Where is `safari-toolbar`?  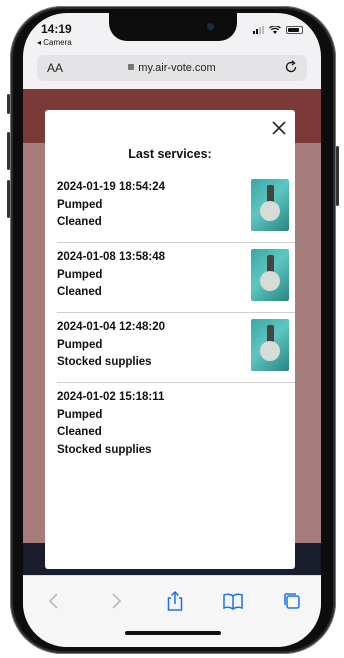 safari-toolbar is located at coordinates (172, 611).